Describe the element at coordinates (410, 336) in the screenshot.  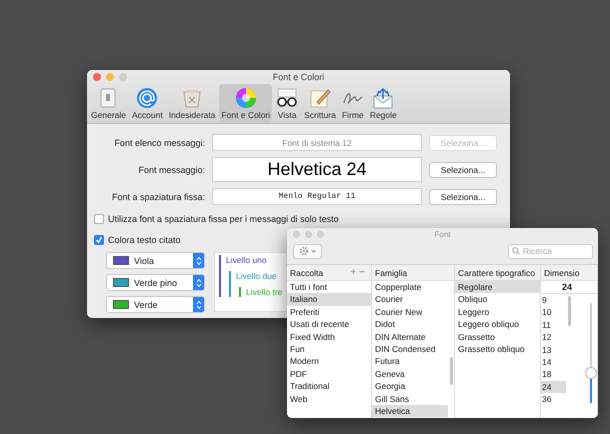
I see `list-item: DIN Alternate` at that location.